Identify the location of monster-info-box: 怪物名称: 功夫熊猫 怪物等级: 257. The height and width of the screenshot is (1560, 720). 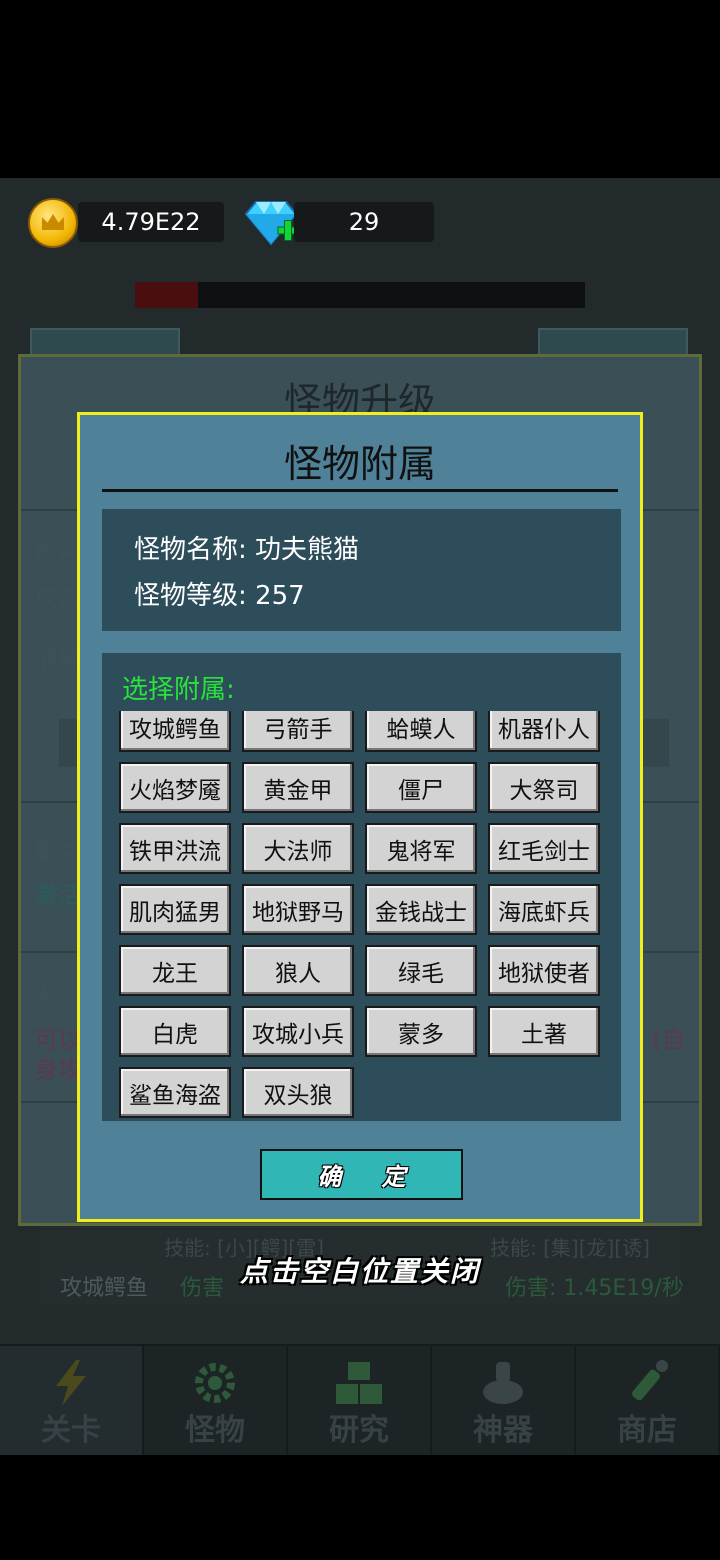
(361, 570).